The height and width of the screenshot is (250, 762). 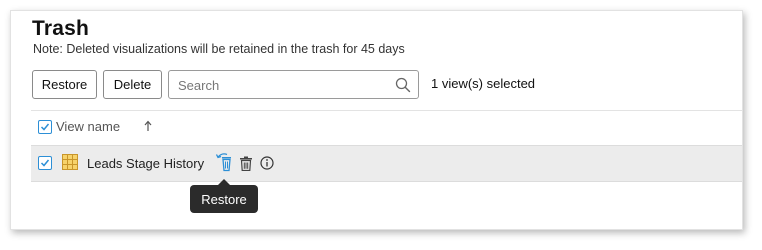 What do you see at coordinates (148, 126) in the screenshot?
I see `sort-ascending-icon` at bounding box center [148, 126].